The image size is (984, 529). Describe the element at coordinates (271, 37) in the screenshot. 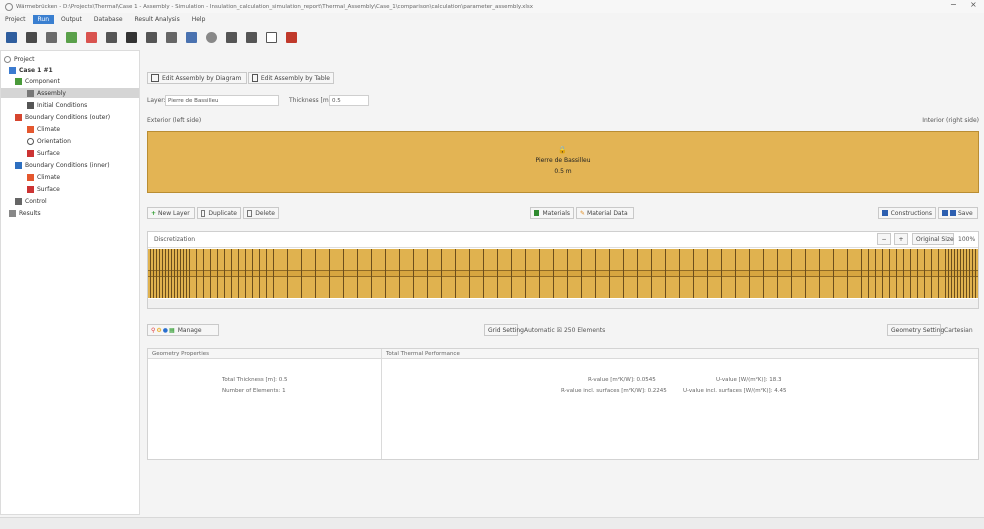

I see `help-icon` at that location.